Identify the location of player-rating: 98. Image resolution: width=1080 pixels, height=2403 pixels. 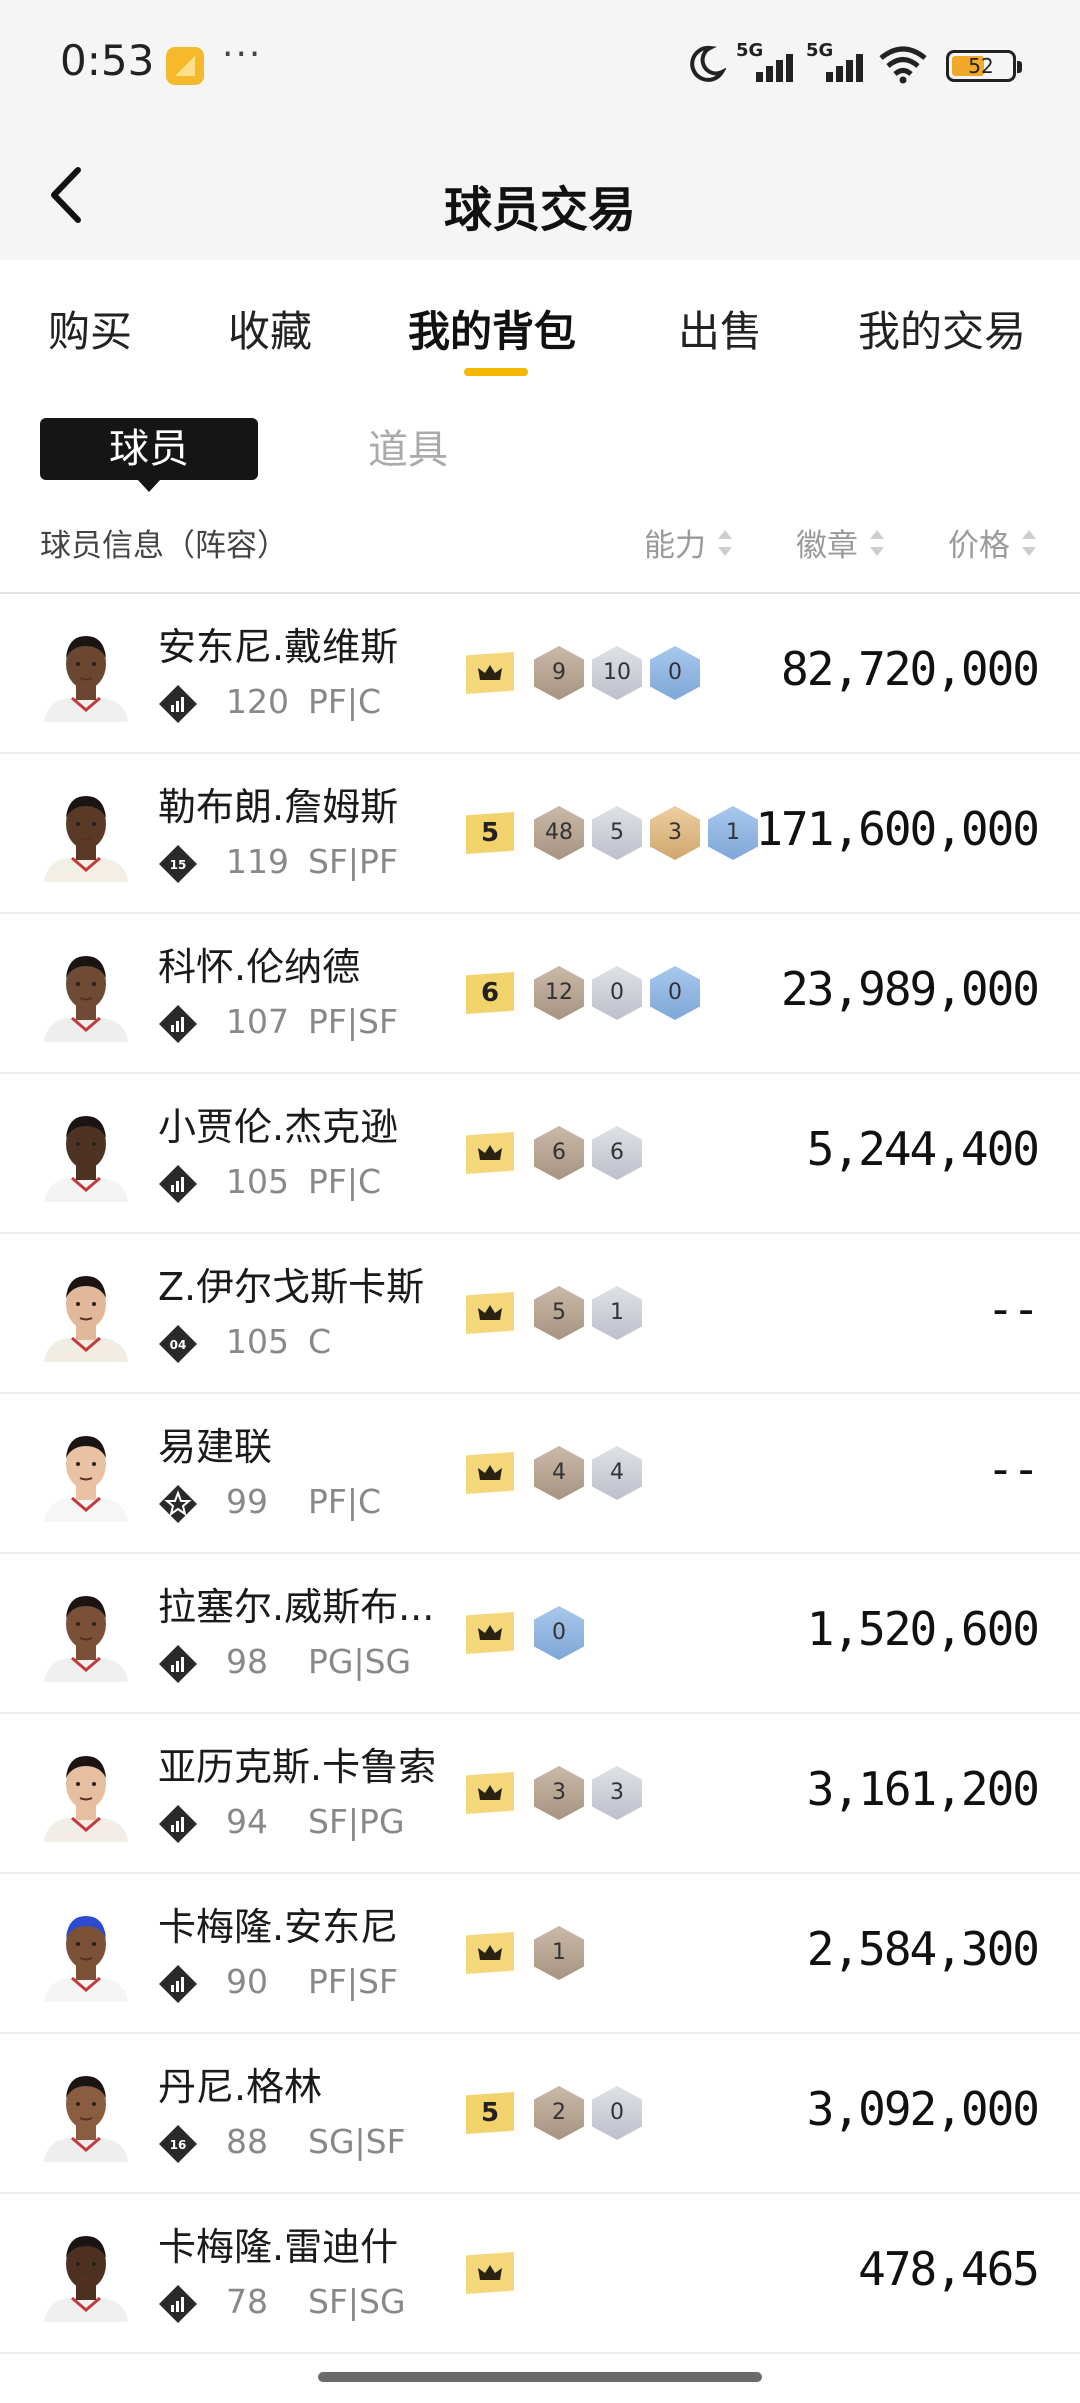
(247, 1661).